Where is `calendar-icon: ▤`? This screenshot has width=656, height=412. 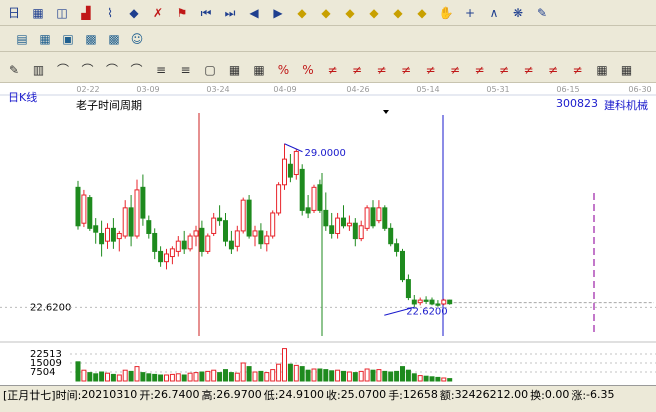 calendar-icon: ▤ is located at coordinates (22, 39).